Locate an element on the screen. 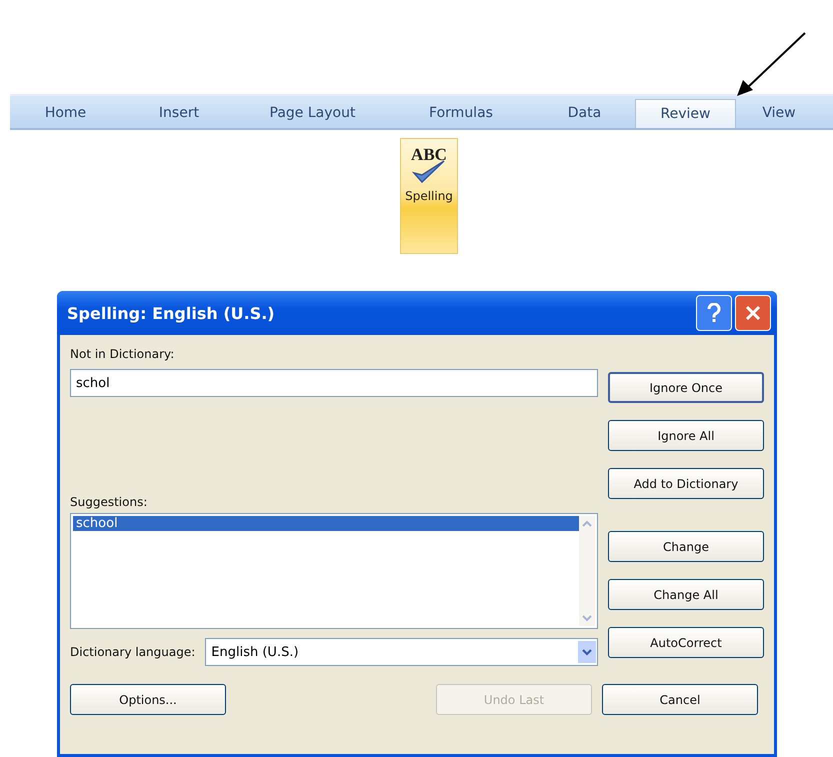  suggestion-item: school is located at coordinates (326, 523).